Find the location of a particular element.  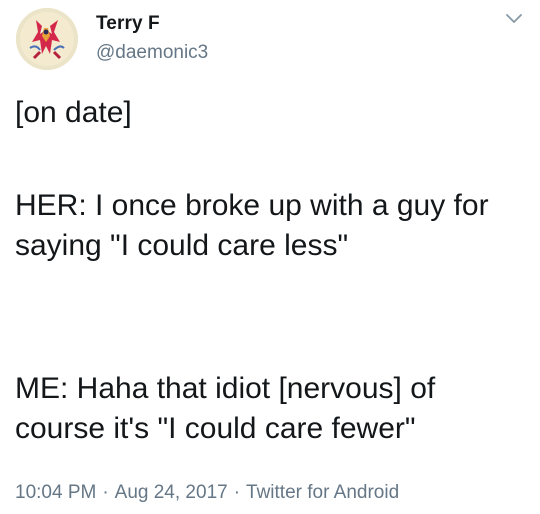

tweet-line-context: [on date] is located at coordinates (73, 112).